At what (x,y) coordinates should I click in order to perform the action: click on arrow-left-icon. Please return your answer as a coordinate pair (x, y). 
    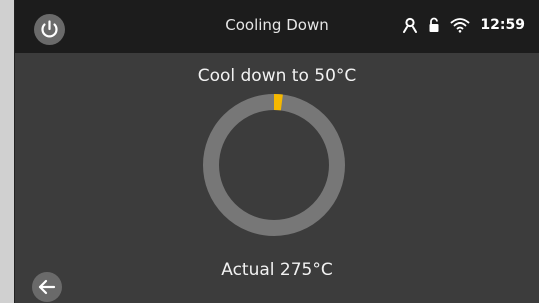
    Looking at the image, I should click on (47, 287).